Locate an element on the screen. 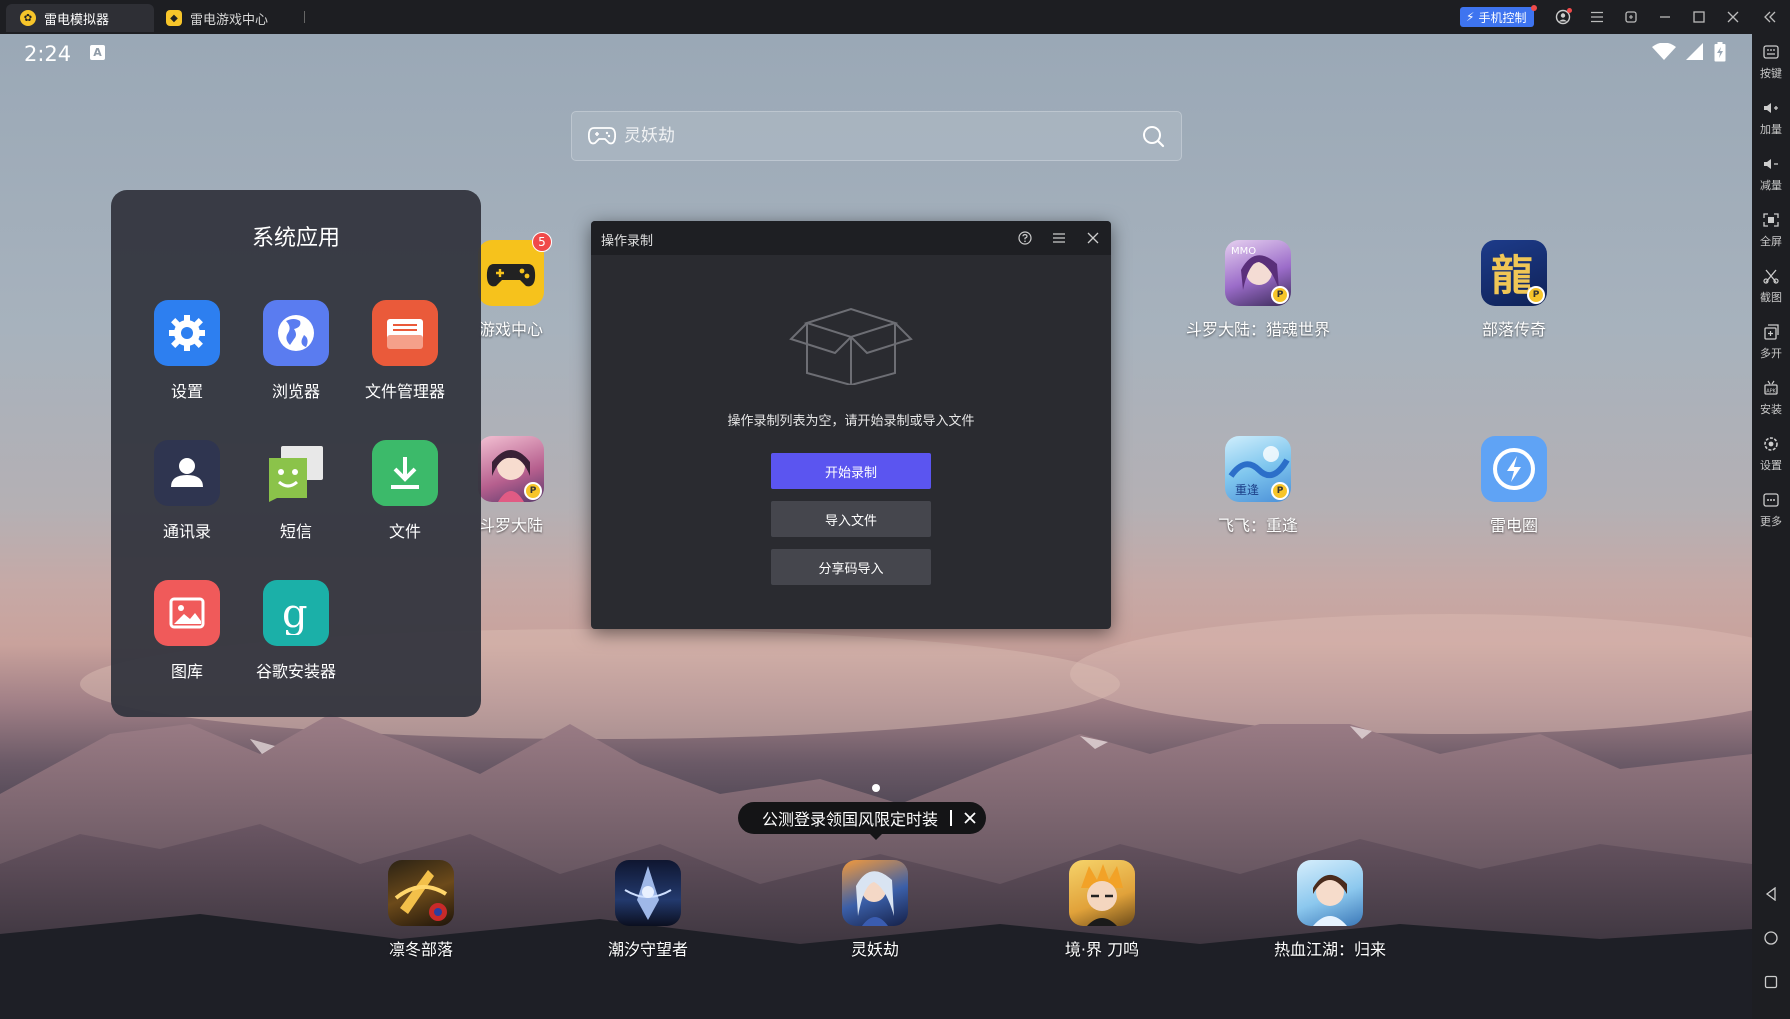 This screenshot has height=1019, width=1790. sidebar-label: 更多 is located at coordinates (1771, 521).